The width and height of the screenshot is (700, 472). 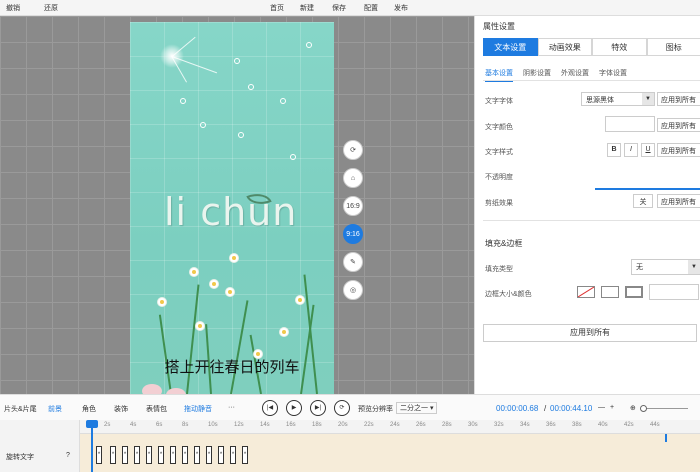 What do you see at coordinates (634, 292) in the screenshot?
I see `thick-border-icon` at bounding box center [634, 292].